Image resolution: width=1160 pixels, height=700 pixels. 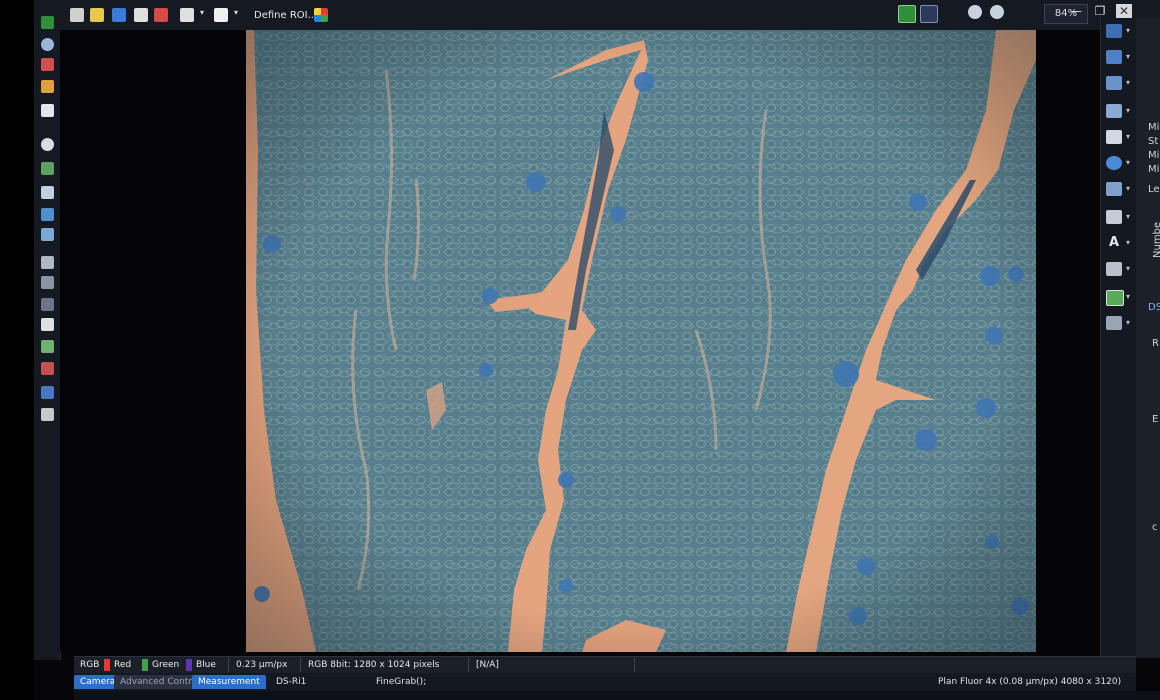 I want to click on tab-measurement: Measurement, so click(x=229, y=682).